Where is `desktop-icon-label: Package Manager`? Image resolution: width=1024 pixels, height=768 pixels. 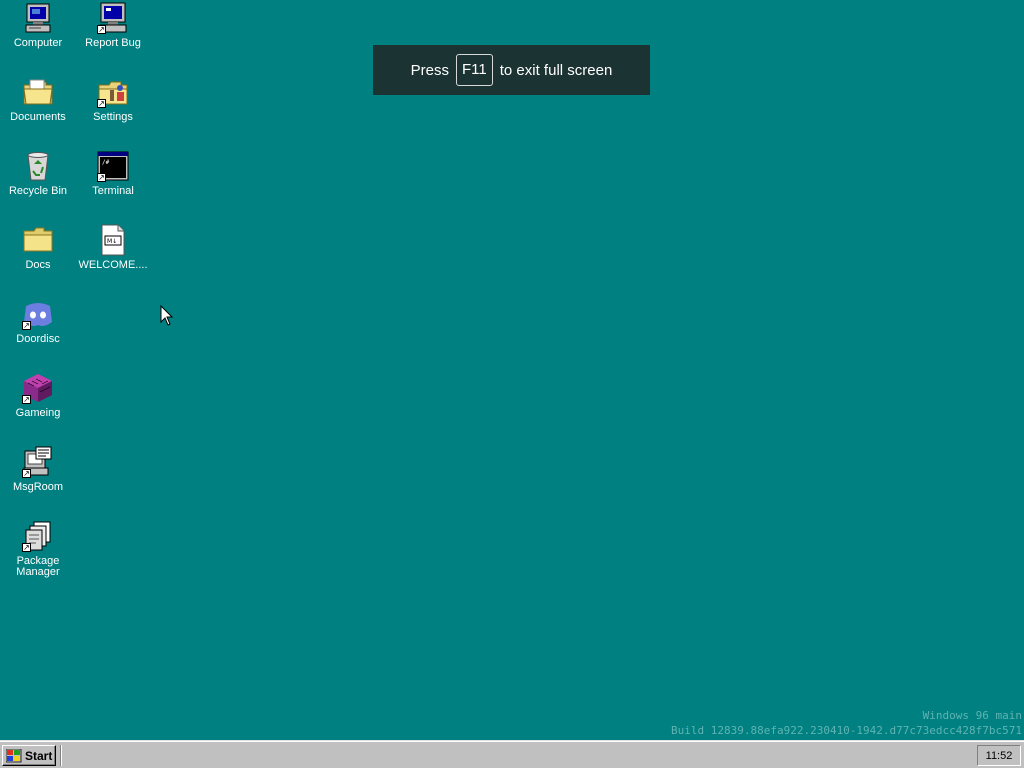 desktop-icon-label: Package Manager is located at coordinates (38, 566).